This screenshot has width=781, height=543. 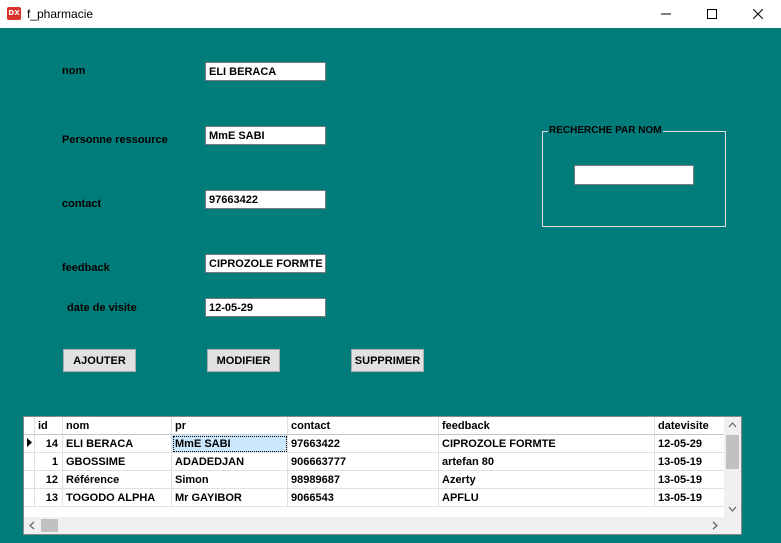 What do you see at coordinates (117, 461) in the screenshot?
I see `cell-nom: GBOSSIME` at bounding box center [117, 461].